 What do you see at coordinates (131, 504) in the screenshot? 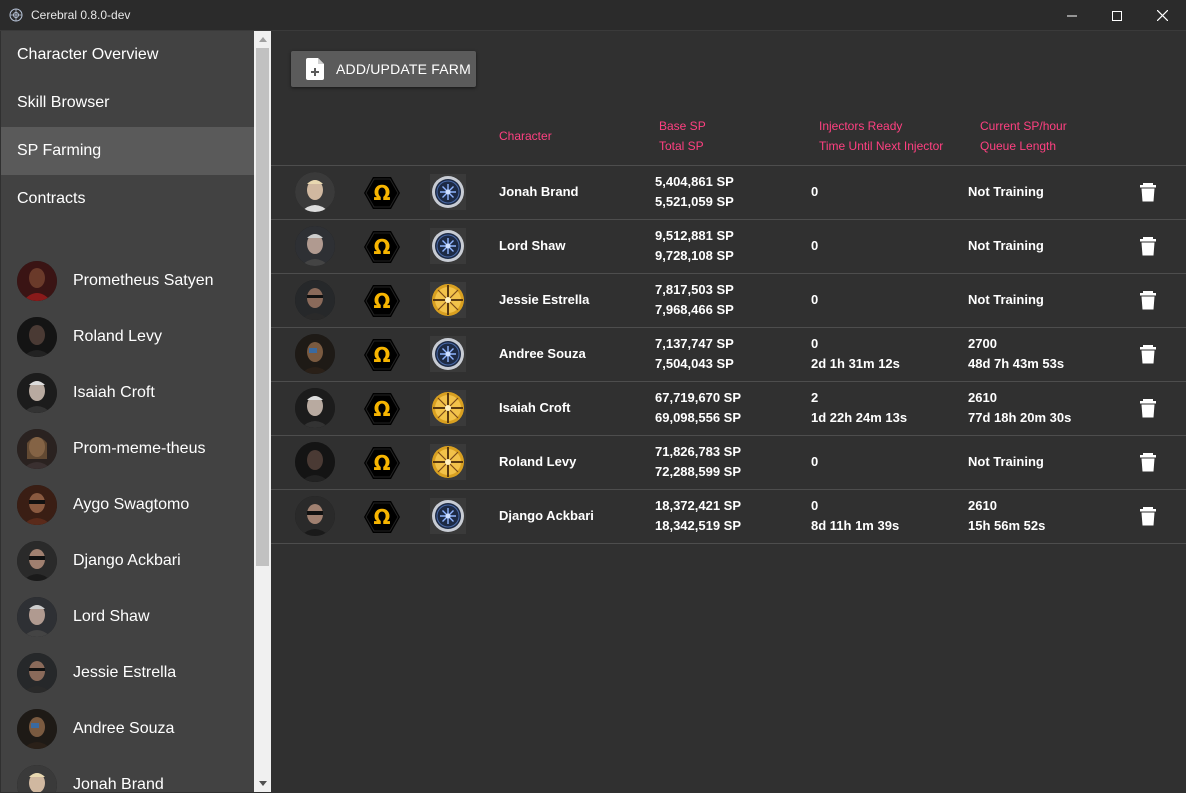
I see `character-name: Aygo Swagtomo` at bounding box center [131, 504].